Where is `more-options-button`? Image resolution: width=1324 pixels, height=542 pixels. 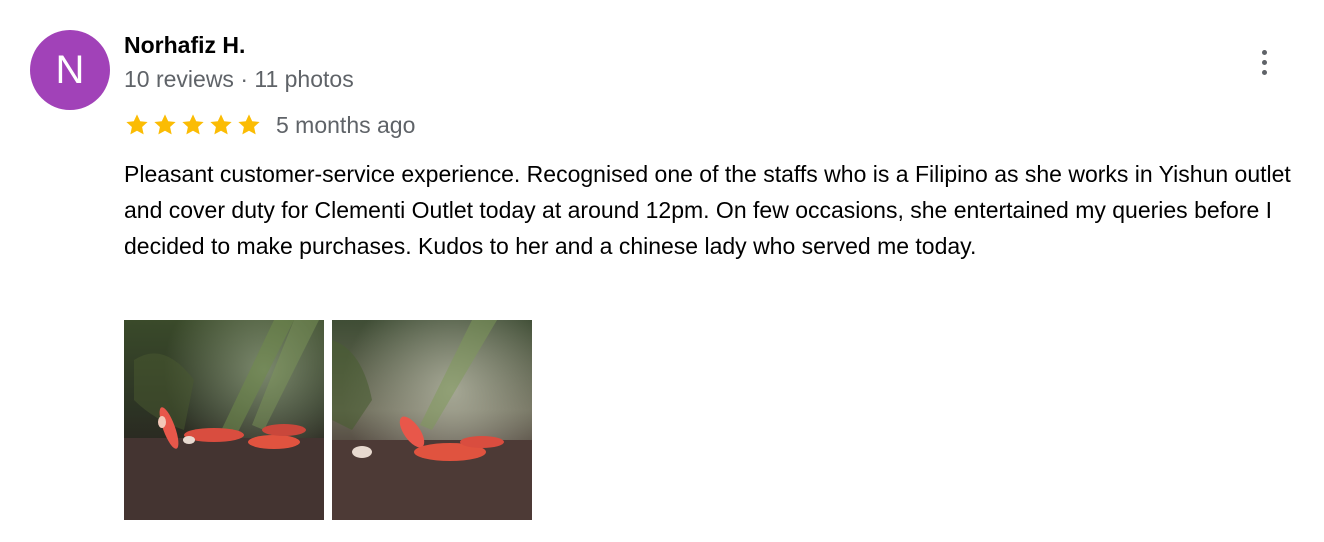
more-options-button is located at coordinates (1264, 62).